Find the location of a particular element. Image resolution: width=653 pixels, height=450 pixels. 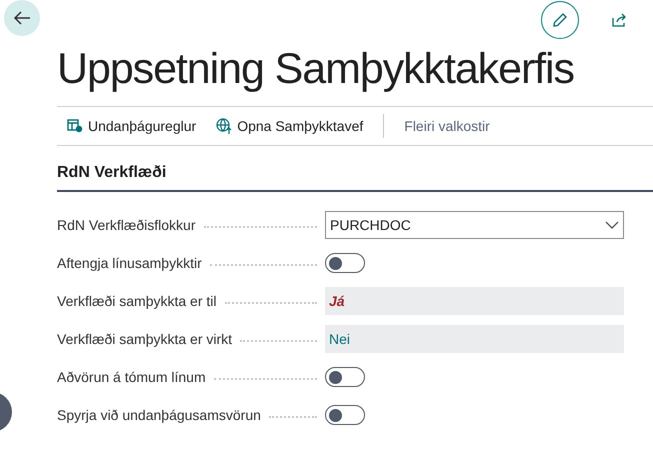

more-options-button: Fleiri valkostir is located at coordinates (447, 126).